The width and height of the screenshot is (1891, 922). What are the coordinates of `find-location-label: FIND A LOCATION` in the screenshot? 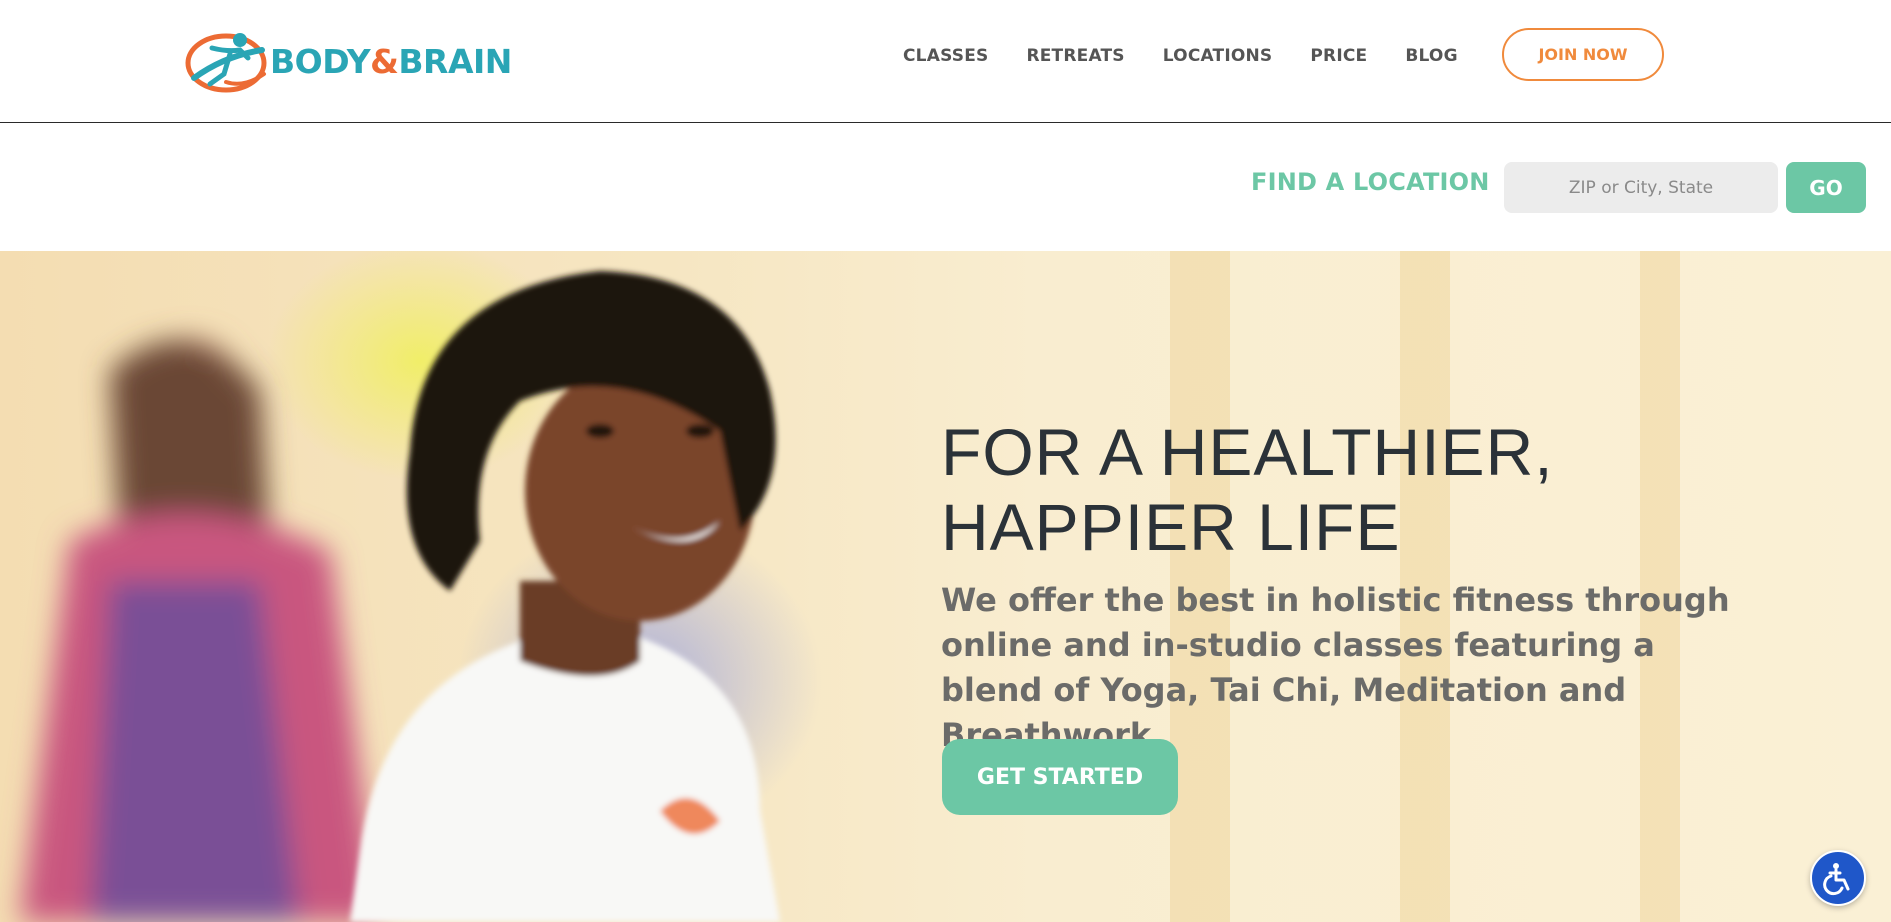 It's located at (1370, 182).